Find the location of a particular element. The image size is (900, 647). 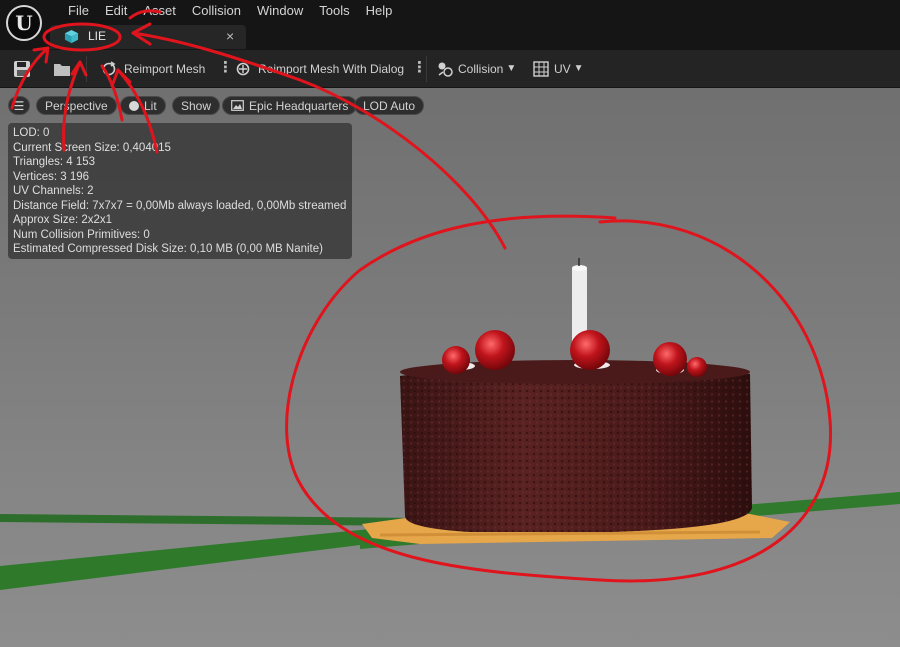

reimport-with-dialog-button: Reimport Mesh With Dialog is located at coordinates (319, 68).